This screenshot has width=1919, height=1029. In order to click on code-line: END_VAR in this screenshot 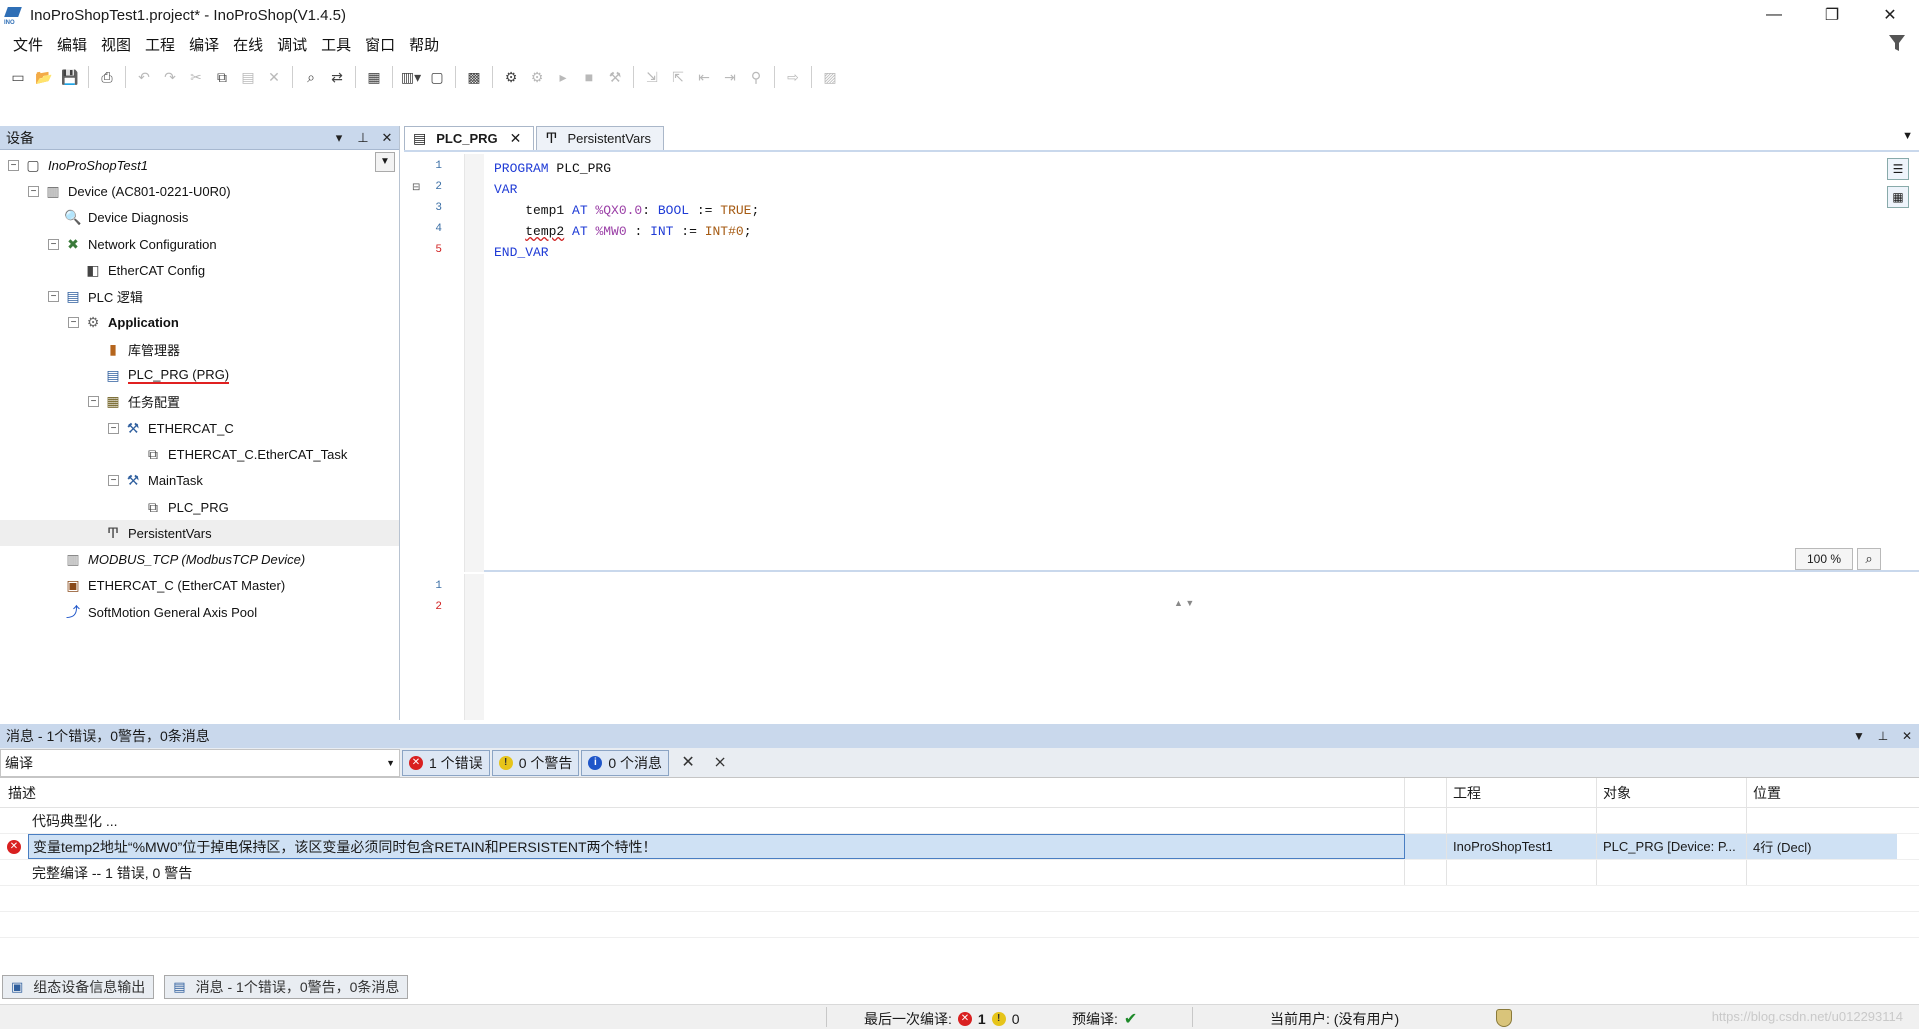, I will do `click(626, 252)`.